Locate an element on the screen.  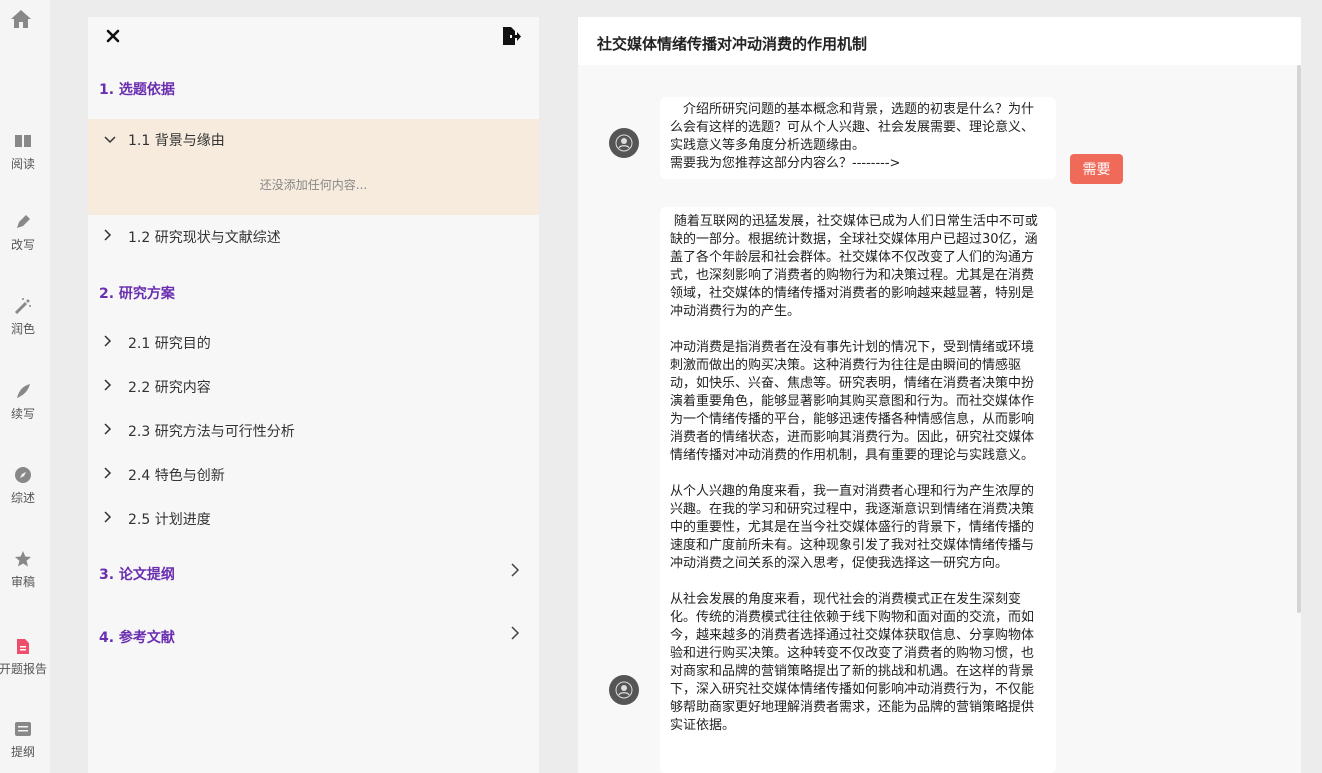
prompt-question: 需要我为您推荐这部分内容么？--------> is located at coordinates (785, 163).